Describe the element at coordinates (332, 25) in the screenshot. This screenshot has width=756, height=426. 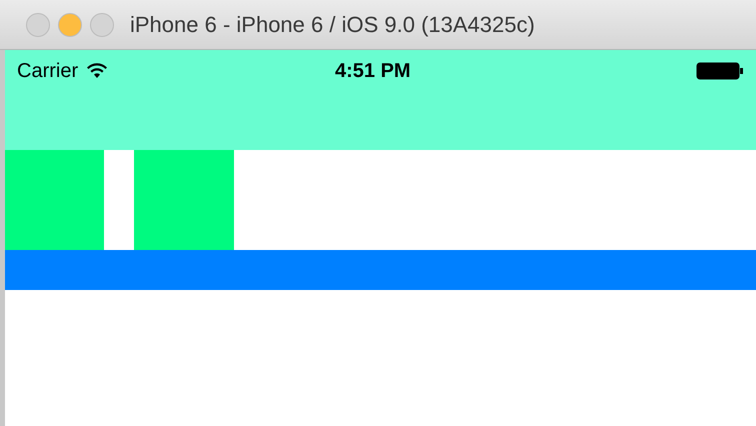
I see `window-title: iPhone 6 - iPhone 6 / iOS 9.0 (13A4325c)` at that location.